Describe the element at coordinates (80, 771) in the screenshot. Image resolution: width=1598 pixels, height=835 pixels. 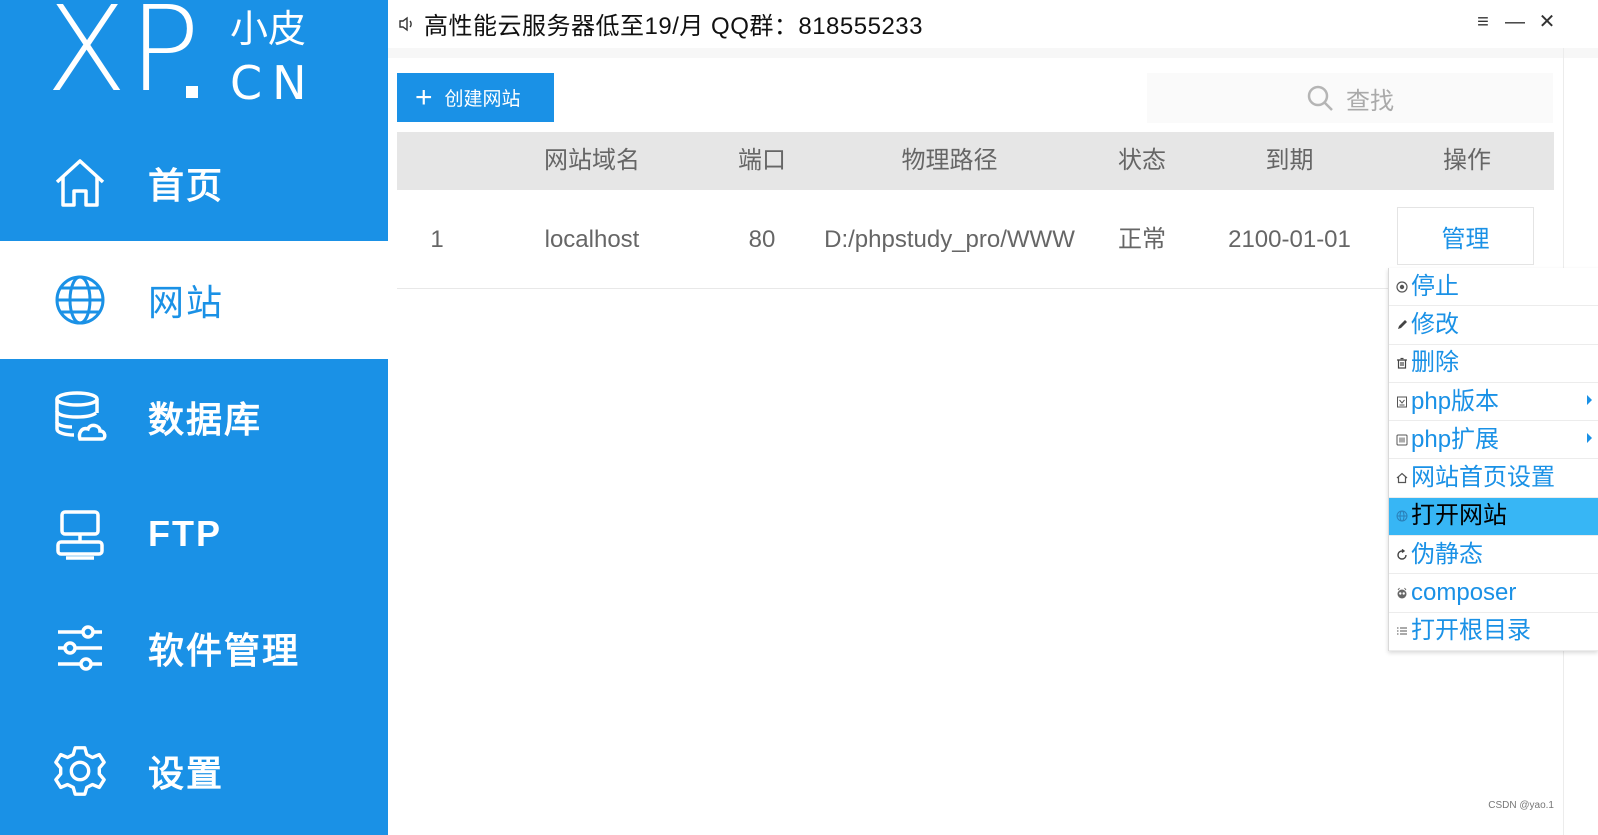
I see `gear-icon` at that location.